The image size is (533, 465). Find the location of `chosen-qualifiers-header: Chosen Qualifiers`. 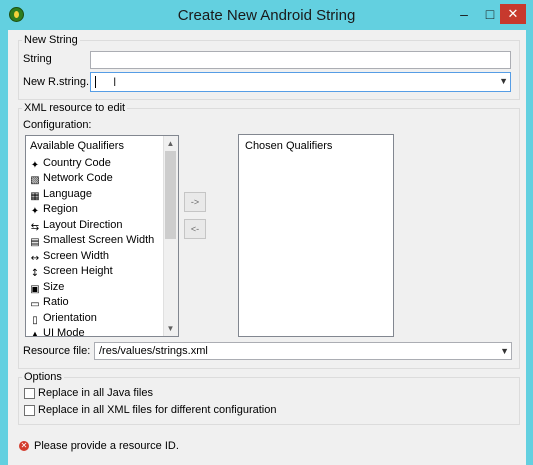

chosen-qualifiers-header: Chosen Qualifiers is located at coordinates (289, 146).